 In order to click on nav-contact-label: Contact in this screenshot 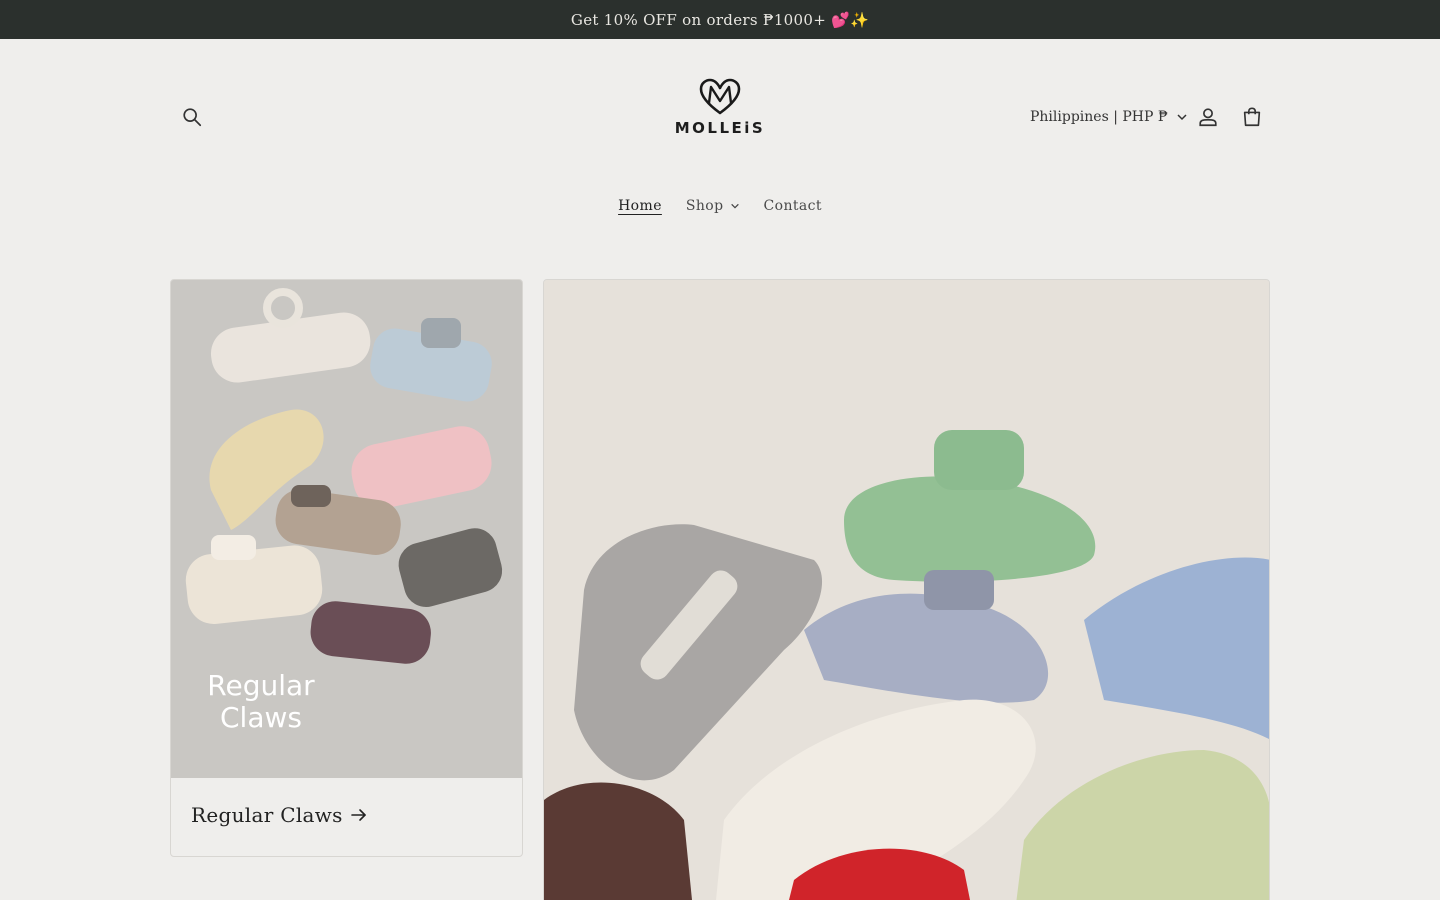, I will do `click(792, 206)`.